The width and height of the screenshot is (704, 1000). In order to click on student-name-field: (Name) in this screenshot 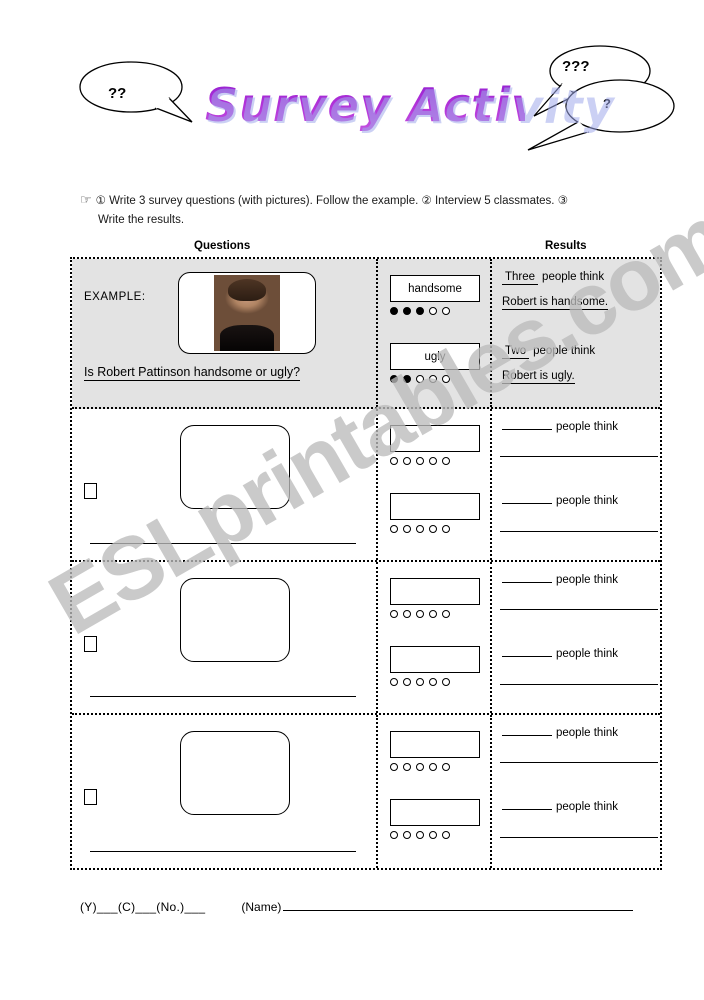, I will do `click(437, 907)`.